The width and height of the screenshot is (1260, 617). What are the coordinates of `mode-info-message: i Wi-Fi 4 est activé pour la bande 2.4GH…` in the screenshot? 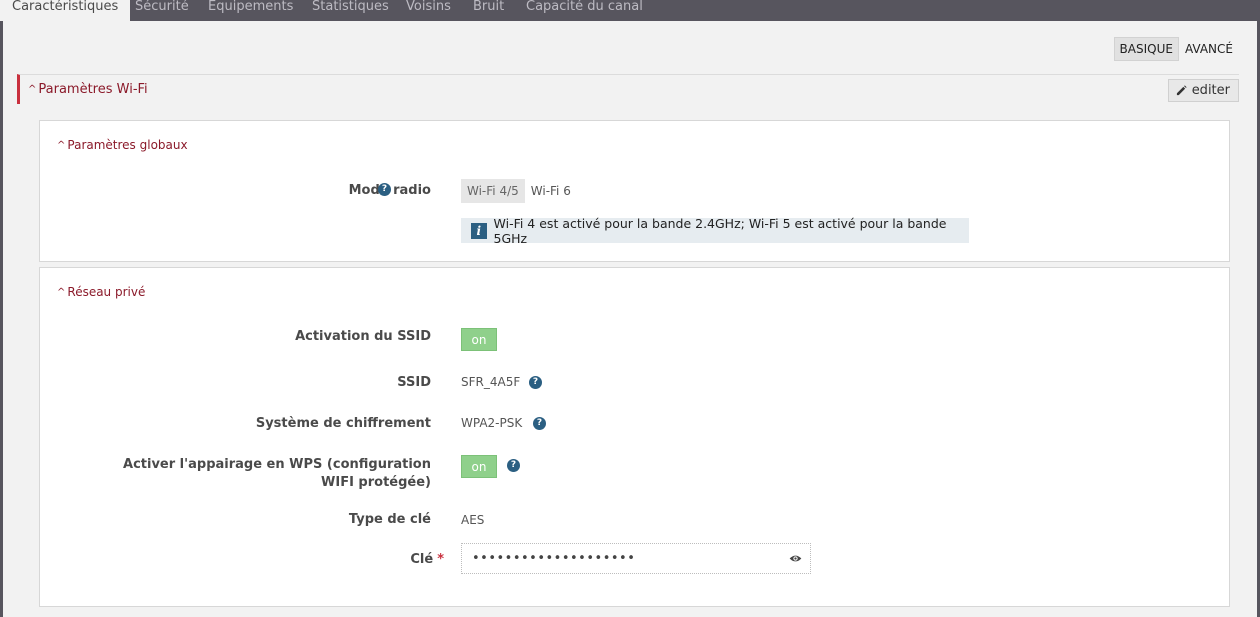 It's located at (715, 230).